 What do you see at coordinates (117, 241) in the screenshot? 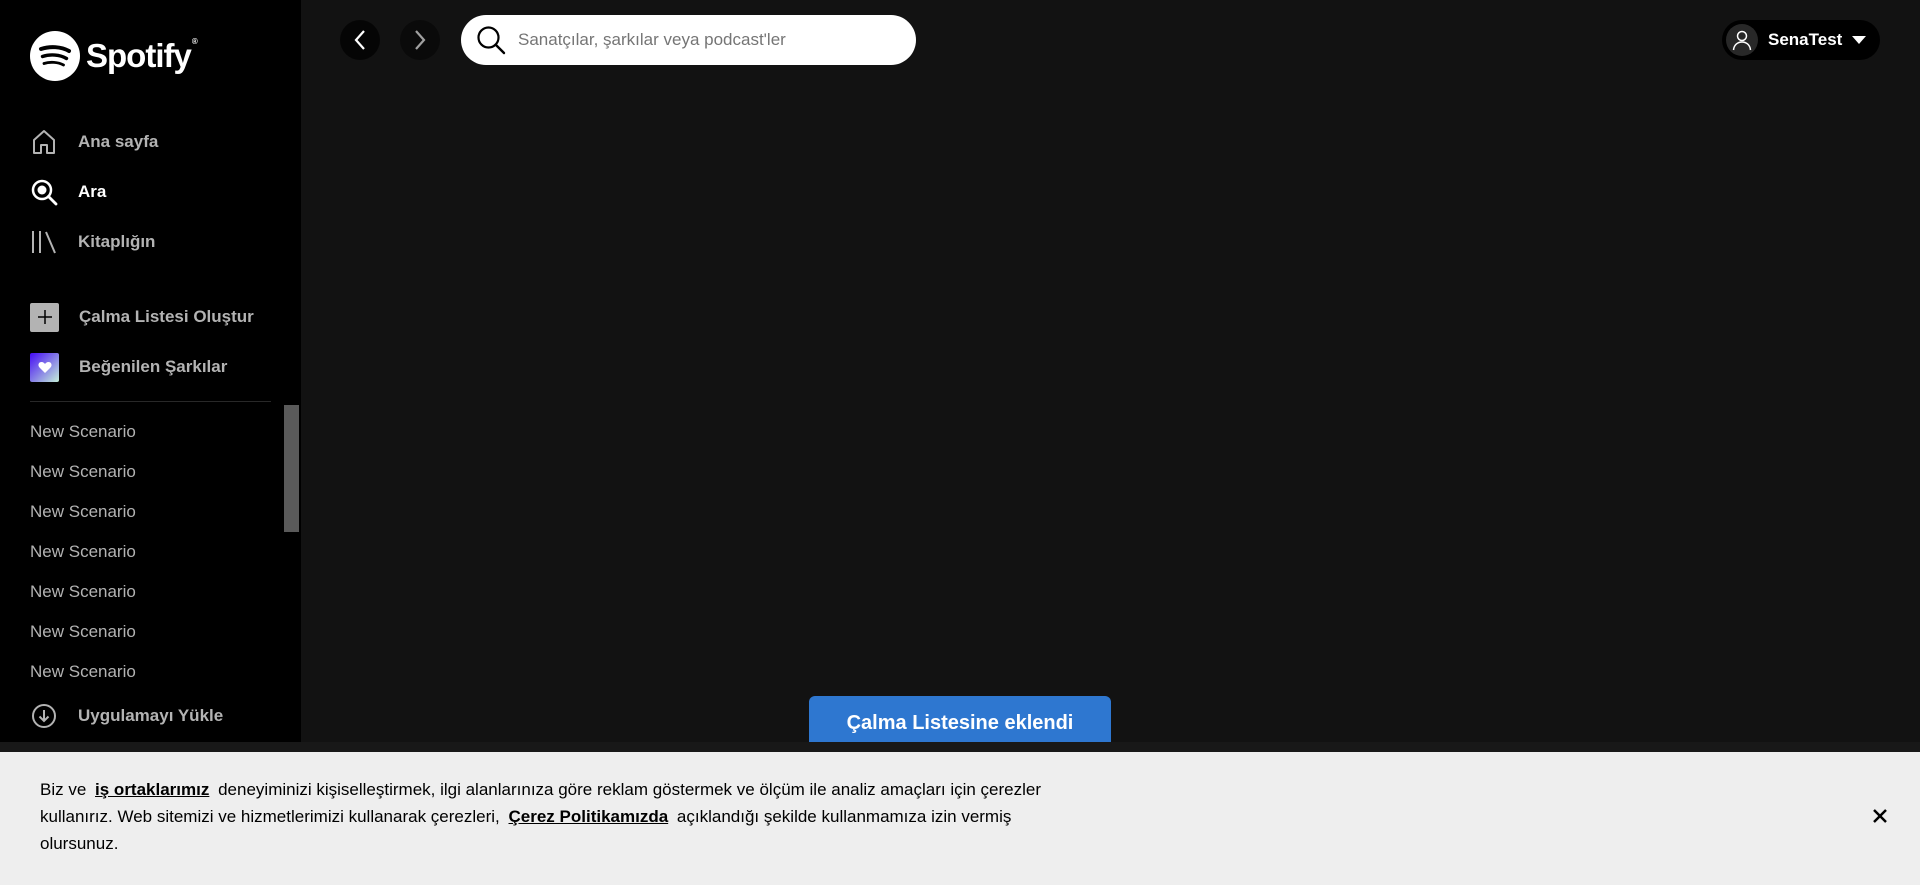
I see `nav-item-label: Kitaplığın` at bounding box center [117, 241].